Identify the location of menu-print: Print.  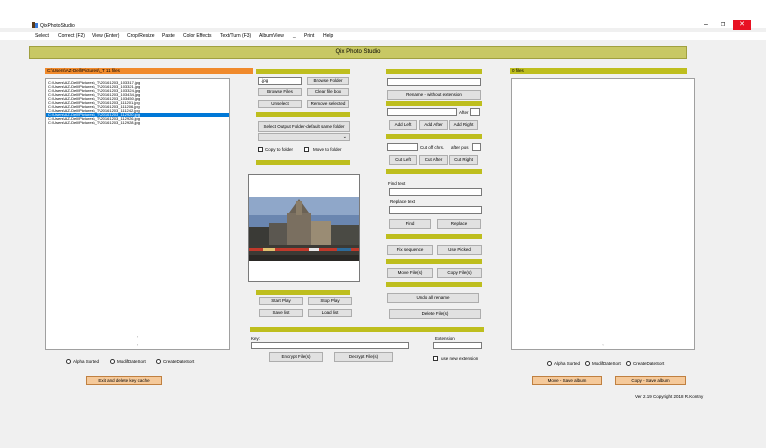
(309, 36).